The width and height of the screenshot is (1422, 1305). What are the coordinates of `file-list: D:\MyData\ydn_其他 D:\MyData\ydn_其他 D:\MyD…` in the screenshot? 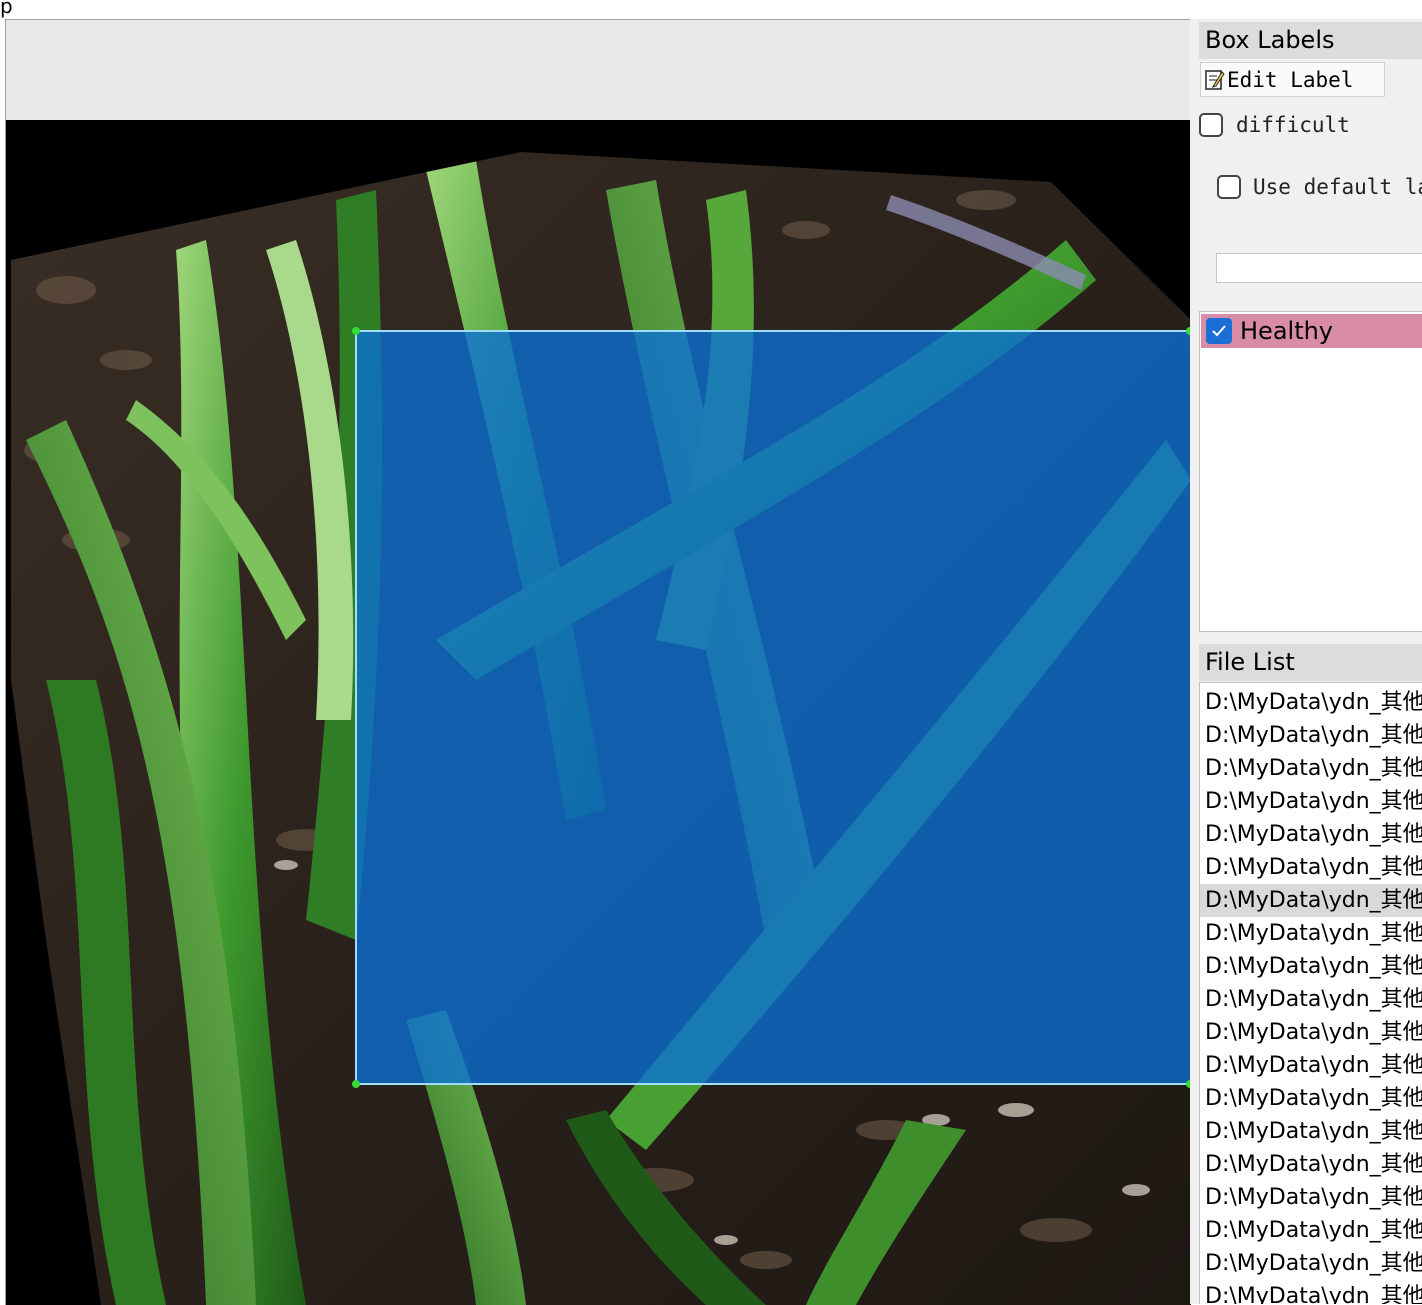 It's located at (1310, 993).